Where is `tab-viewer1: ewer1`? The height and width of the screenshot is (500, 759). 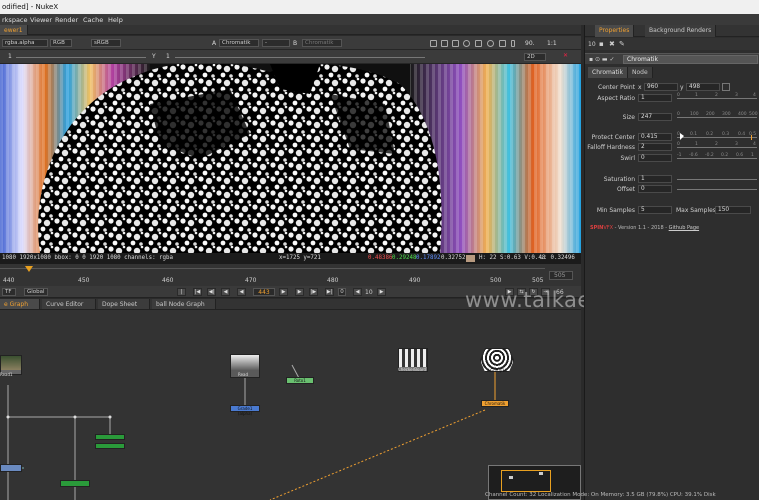 tab-viewer1: ewer1 is located at coordinates (14, 30).